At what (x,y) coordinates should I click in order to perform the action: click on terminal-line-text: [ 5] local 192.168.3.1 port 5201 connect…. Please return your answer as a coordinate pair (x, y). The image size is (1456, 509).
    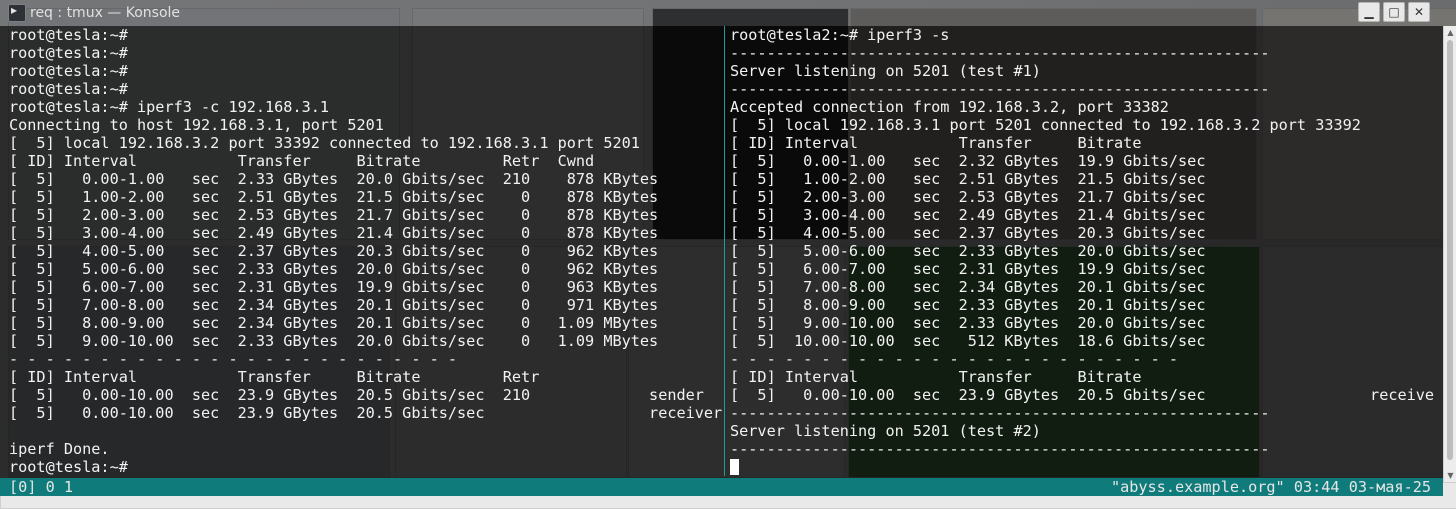
    Looking at the image, I should click on (1045, 125).